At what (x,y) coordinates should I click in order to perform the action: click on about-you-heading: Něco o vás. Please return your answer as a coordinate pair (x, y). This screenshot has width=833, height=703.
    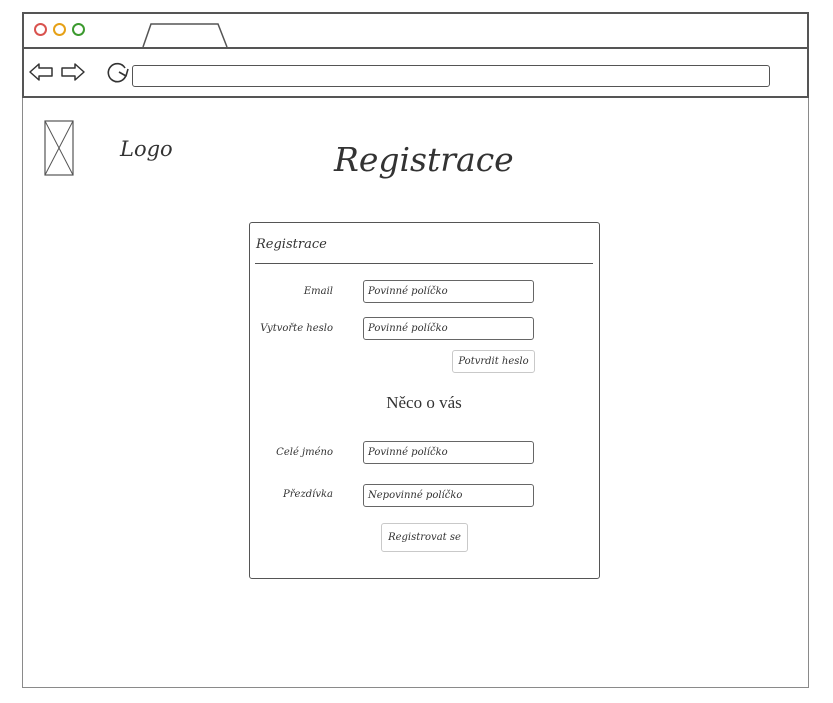
    Looking at the image, I should click on (424, 402).